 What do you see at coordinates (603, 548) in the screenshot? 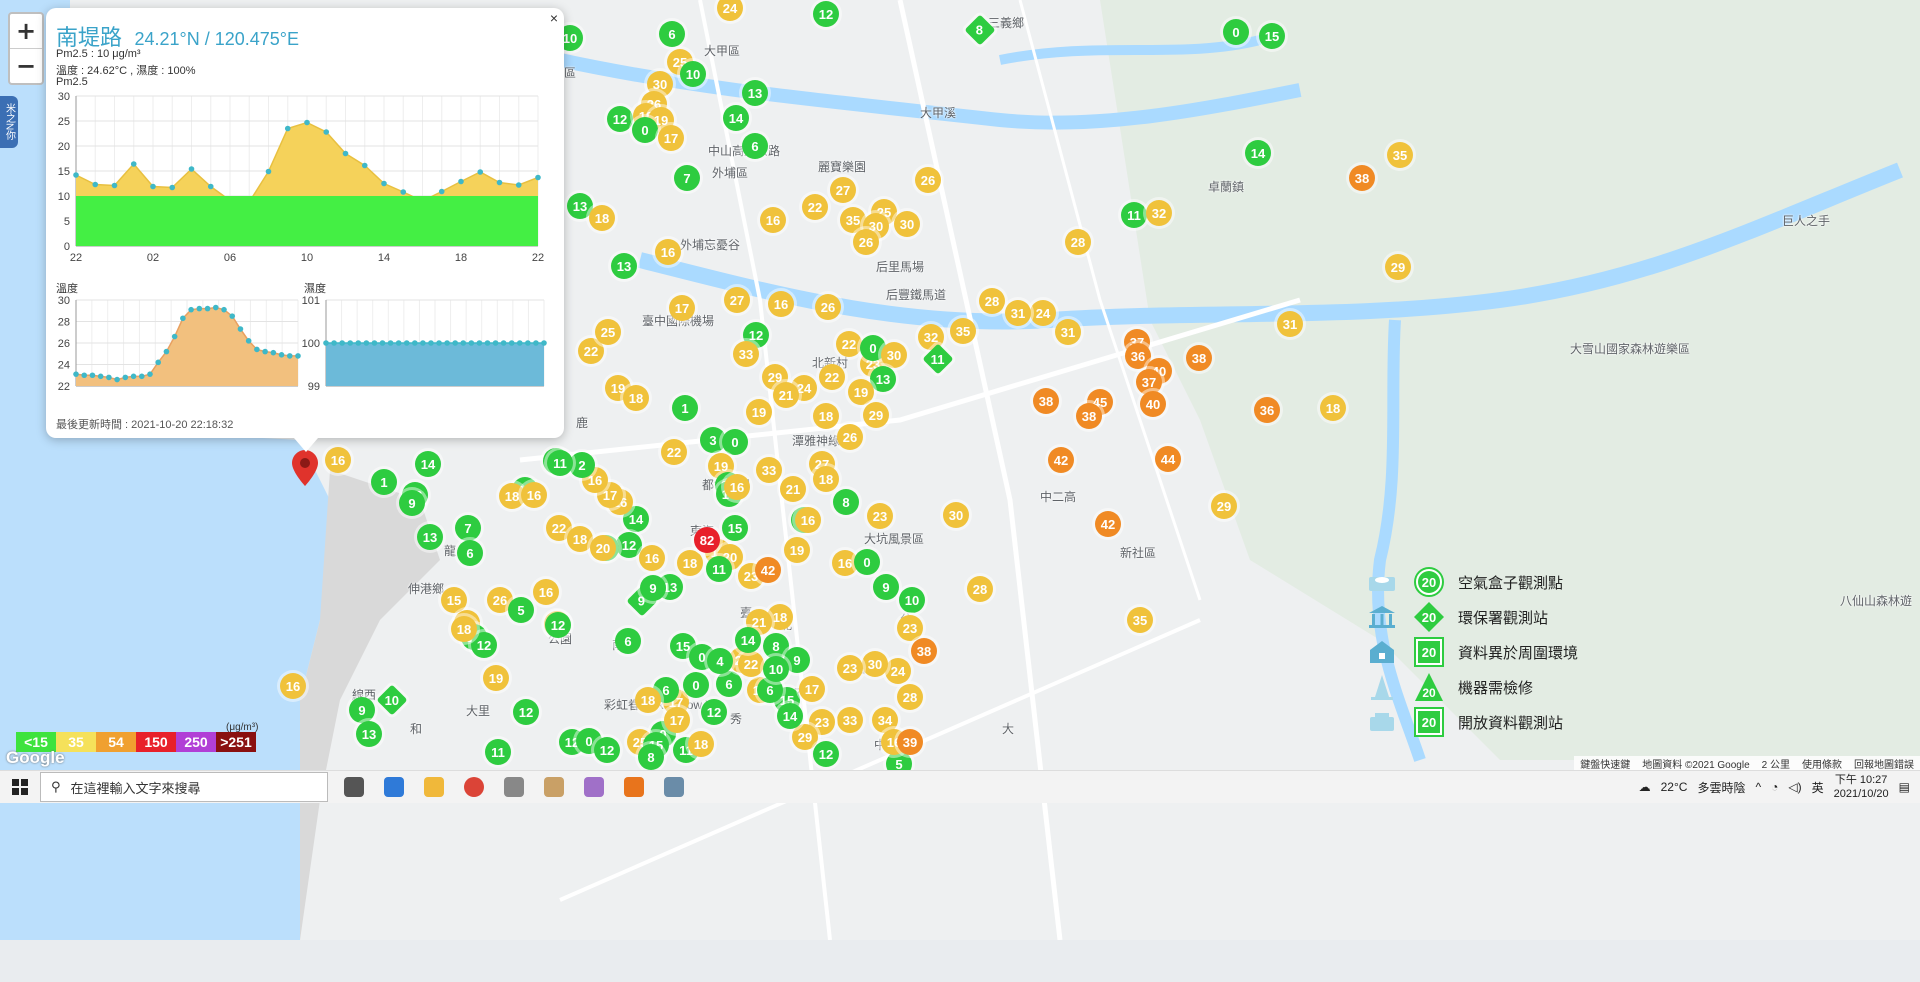
I see `sensor-marker: 20` at bounding box center [603, 548].